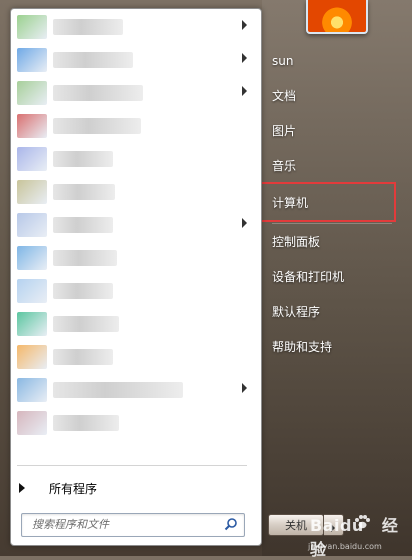 The height and width of the screenshot is (560, 412). What do you see at coordinates (355, 535) in the screenshot?
I see `baidu-watermark: Baidu 经验 jingyan.baidu.com` at bounding box center [355, 535].